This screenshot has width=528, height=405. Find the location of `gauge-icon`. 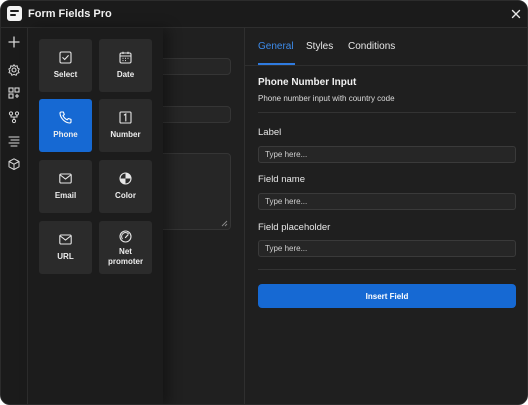

gauge-icon is located at coordinates (125, 236).